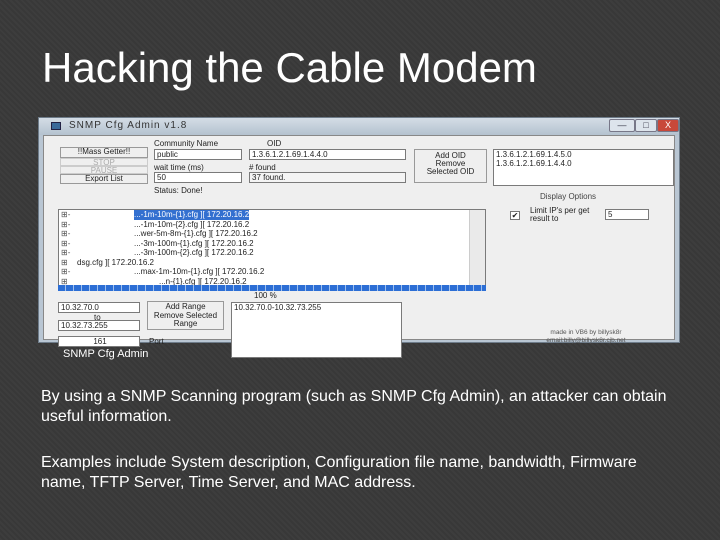  I want to click on stop-button: STOP, so click(104, 162).